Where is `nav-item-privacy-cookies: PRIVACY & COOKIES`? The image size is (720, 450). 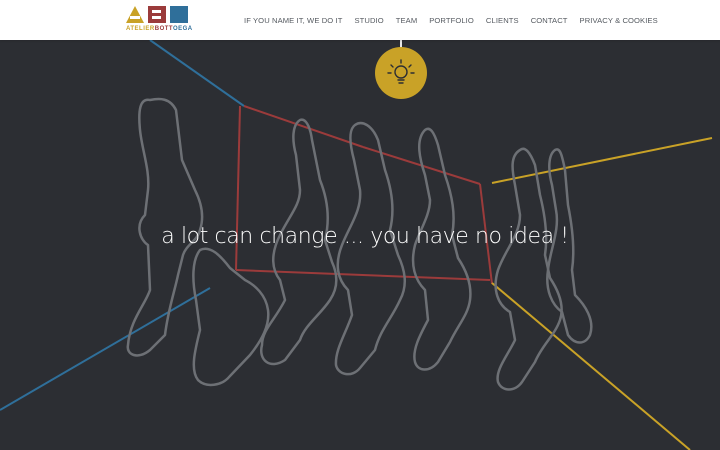 nav-item-privacy-cookies: PRIVACY & COOKIES is located at coordinates (619, 20).